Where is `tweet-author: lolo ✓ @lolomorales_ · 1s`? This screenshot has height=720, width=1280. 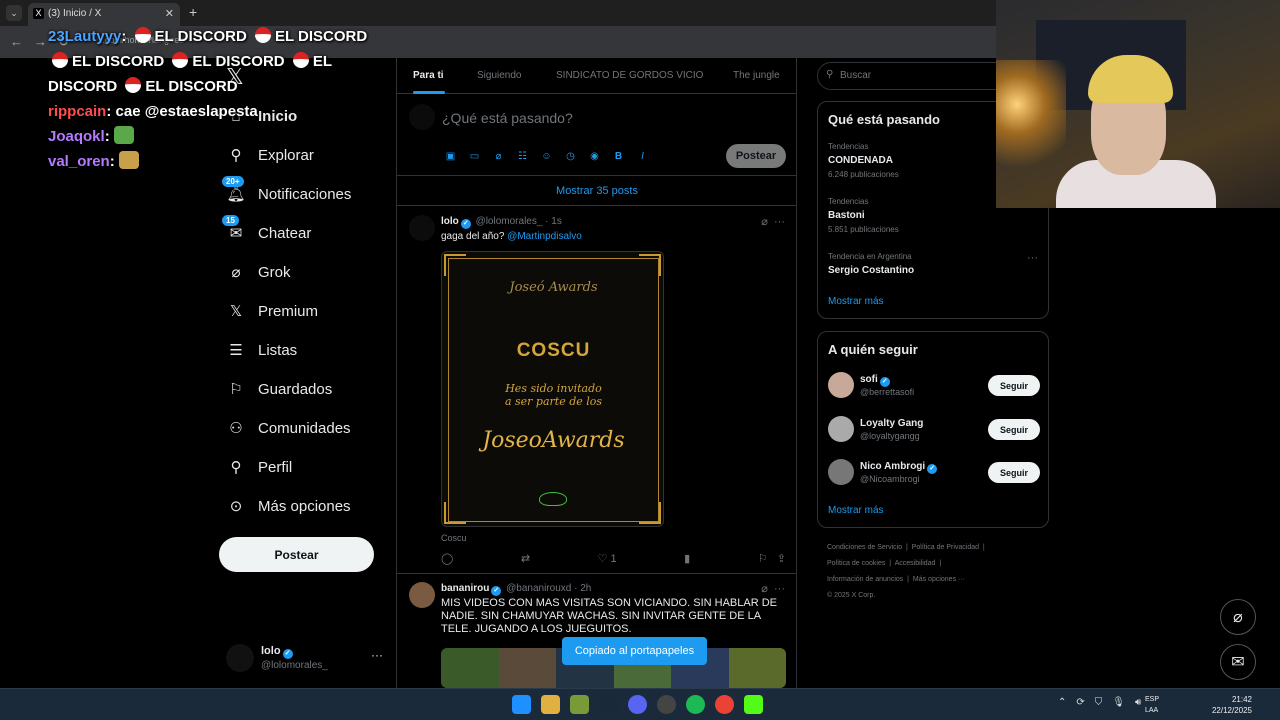 tweet-author: lolo ✓ @lolomorales_ · 1s is located at coordinates (501, 222).